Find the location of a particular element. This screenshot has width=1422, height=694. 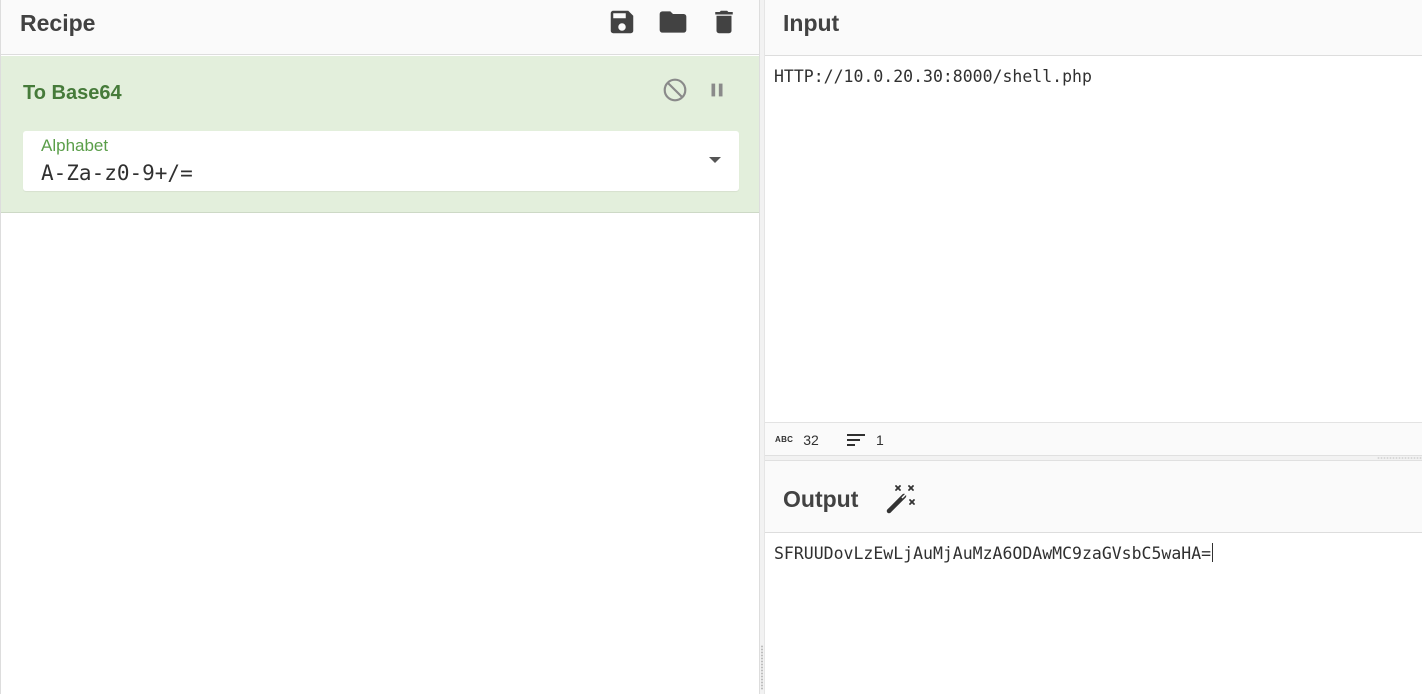

save-recipe-button is located at coordinates (622, 22).